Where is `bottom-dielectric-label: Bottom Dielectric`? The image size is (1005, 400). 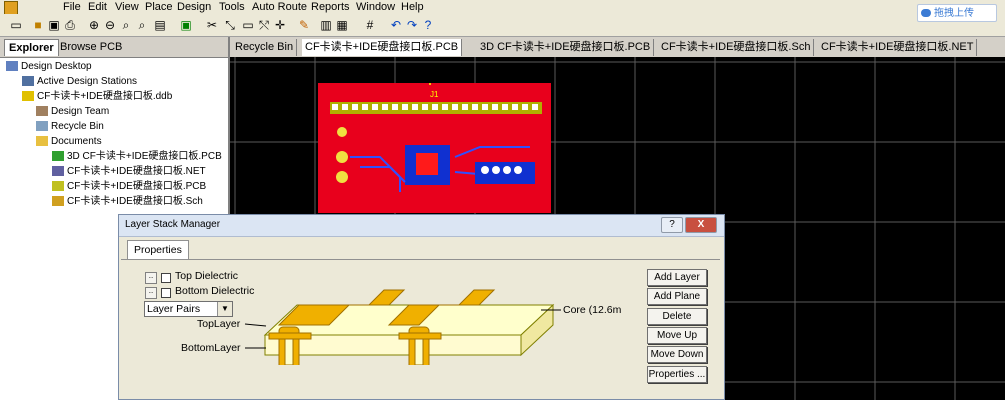 bottom-dielectric-label: Bottom Dielectric is located at coordinates (215, 291).